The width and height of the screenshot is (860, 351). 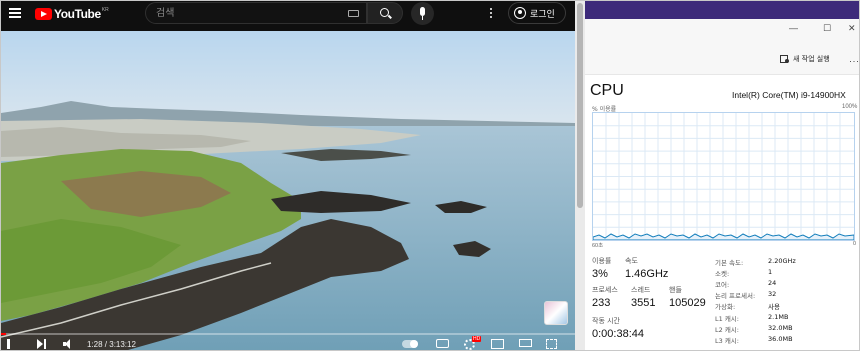 I want to click on search-button, so click(x=385, y=13).